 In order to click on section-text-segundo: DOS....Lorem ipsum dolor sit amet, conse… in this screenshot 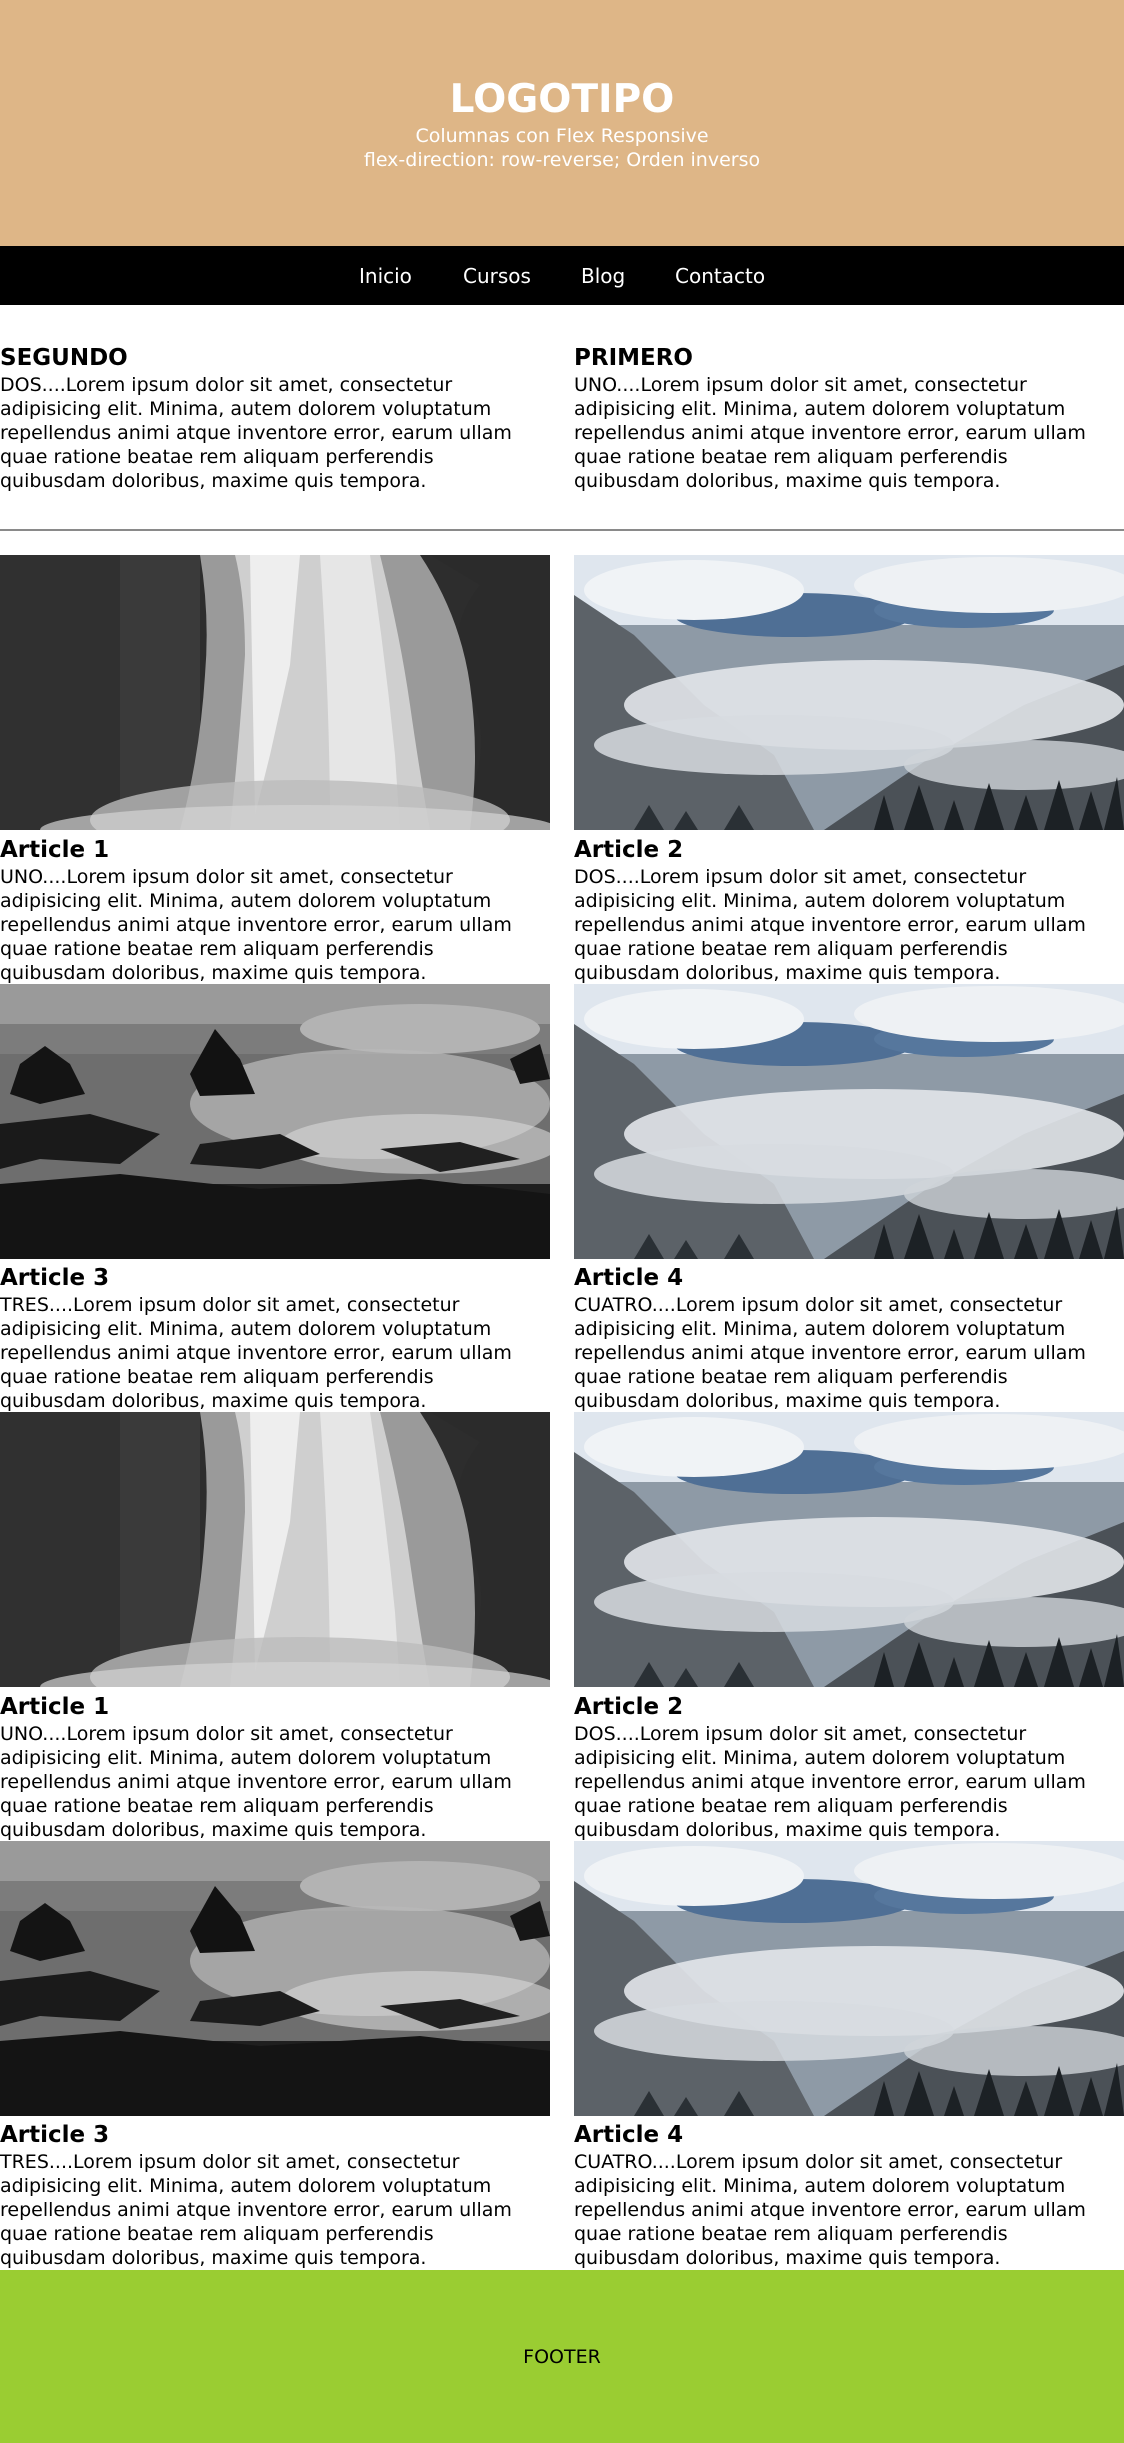, I will do `click(256, 433)`.